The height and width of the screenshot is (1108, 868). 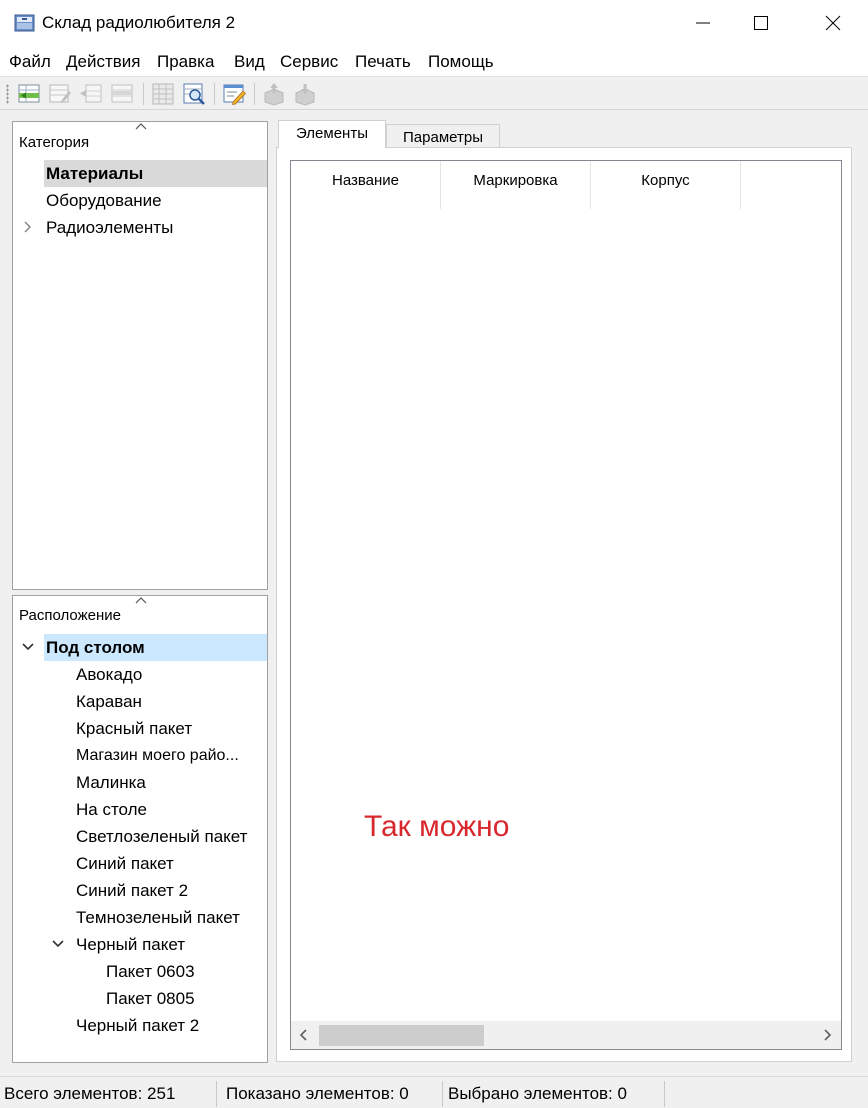 I want to click on status-shown: Показано элементов: 0, so click(x=317, y=1093).